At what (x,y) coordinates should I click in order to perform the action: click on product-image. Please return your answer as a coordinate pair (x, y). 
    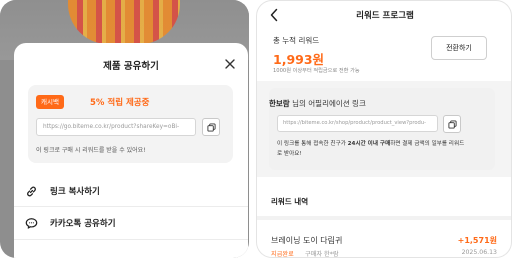
    Looking at the image, I should click on (124, 22).